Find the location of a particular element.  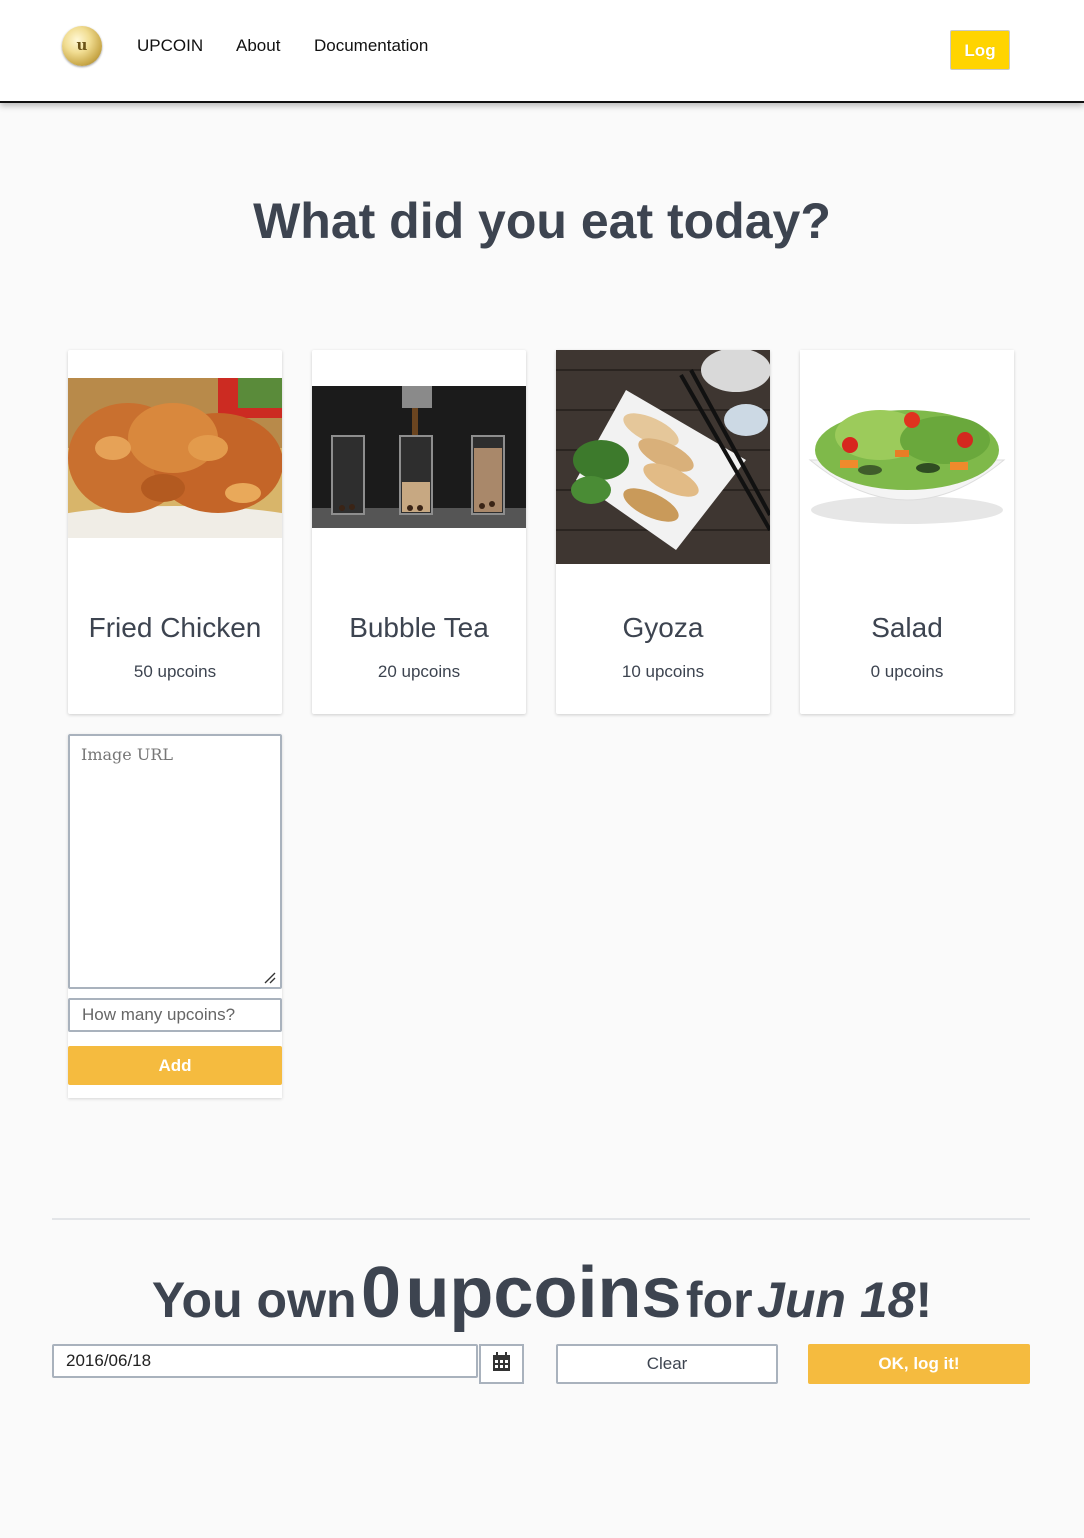

food-card-salad: Salad 0 upcoins is located at coordinates (907, 532).